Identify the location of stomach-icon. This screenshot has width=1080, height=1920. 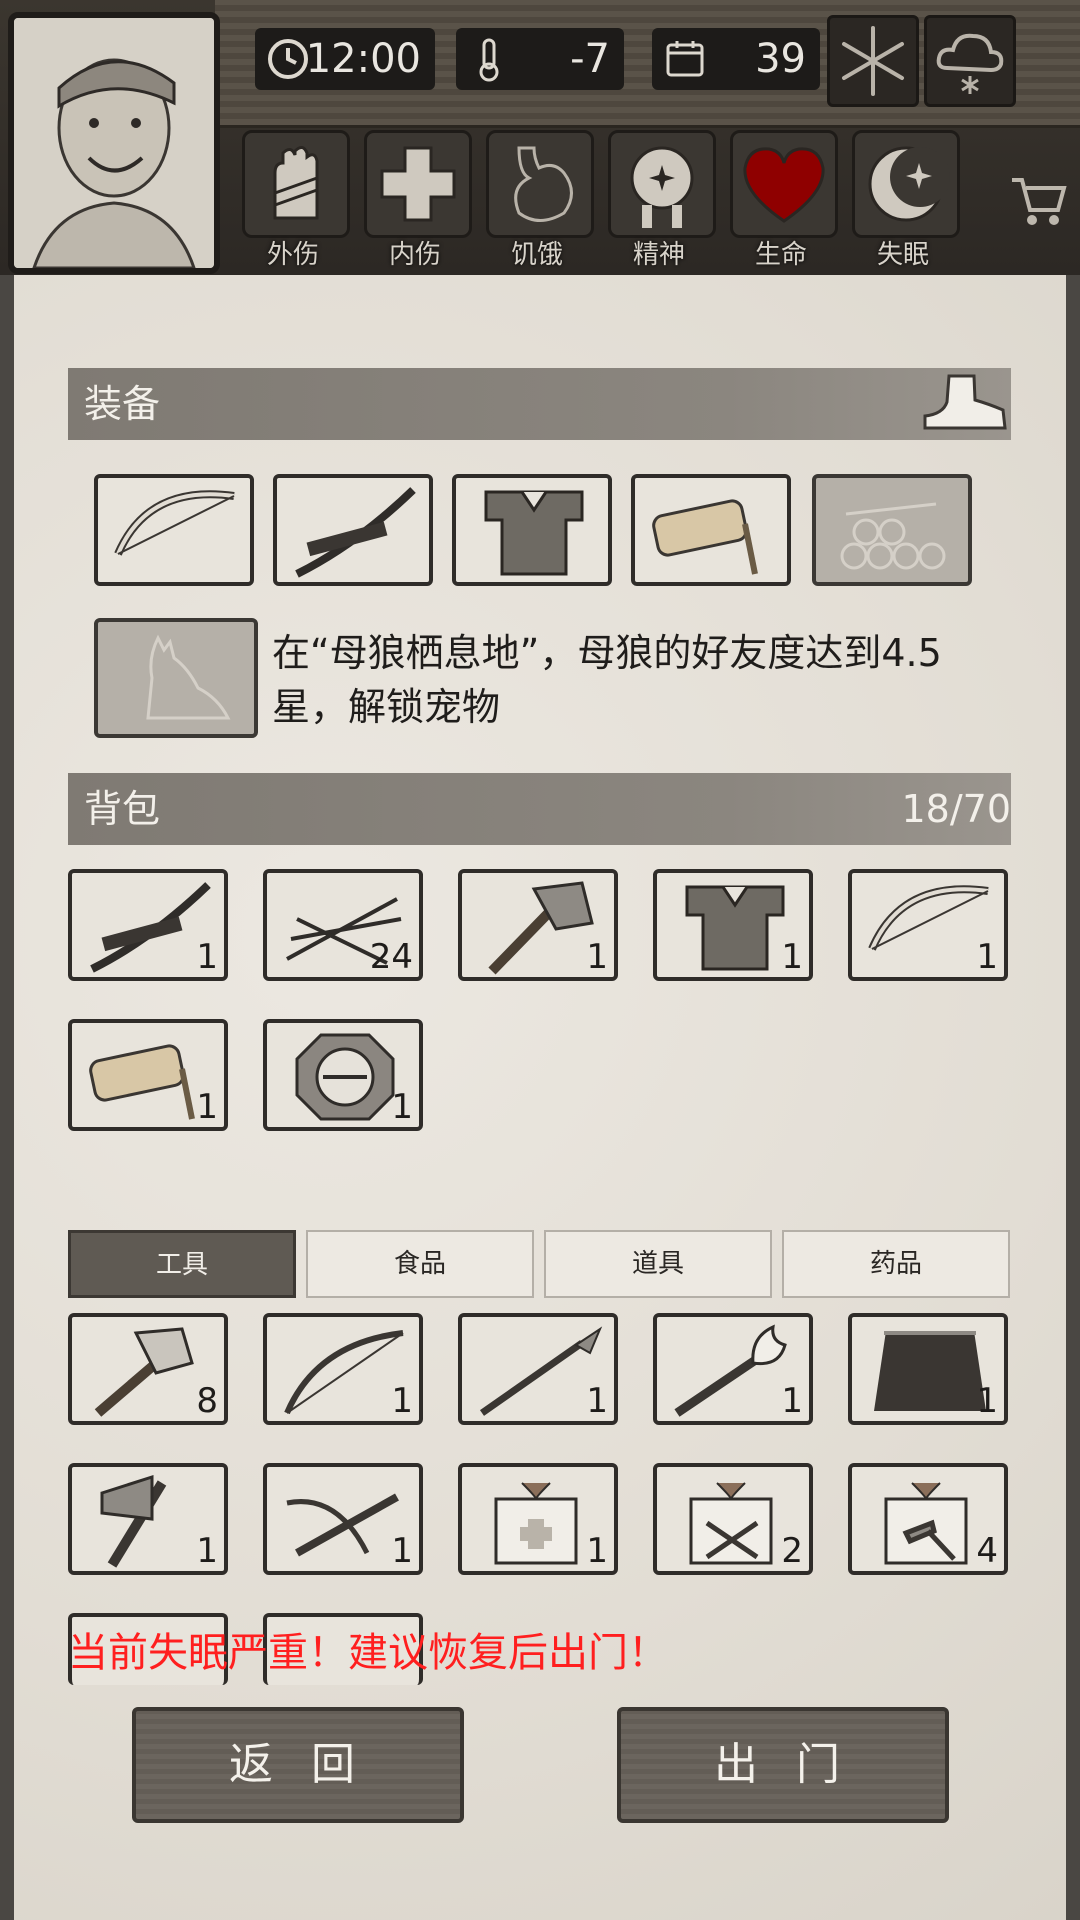
(543, 184).